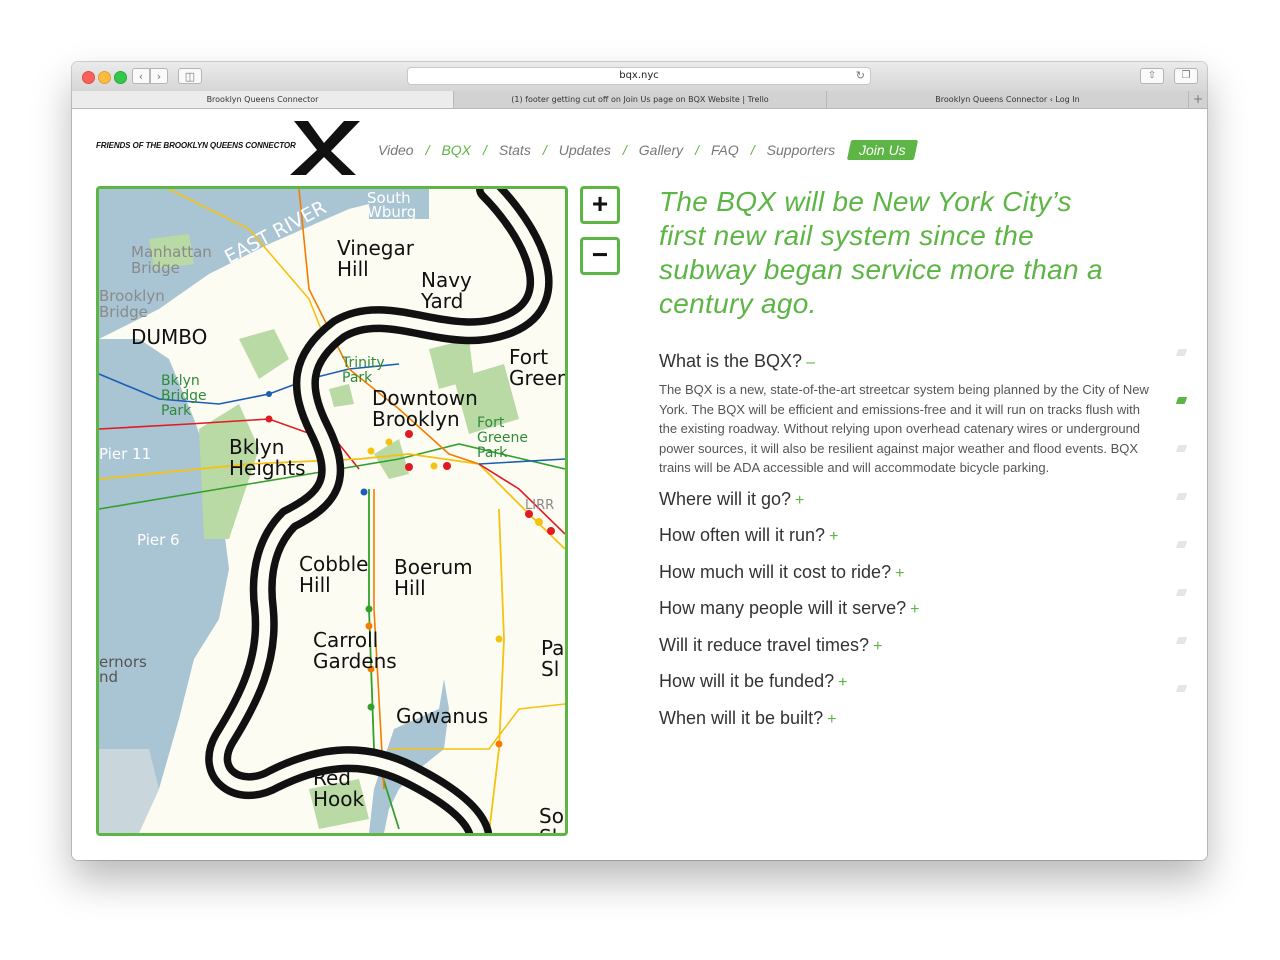 The width and height of the screenshot is (1280, 960). I want to click on section-dot-active, so click(1181, 400).